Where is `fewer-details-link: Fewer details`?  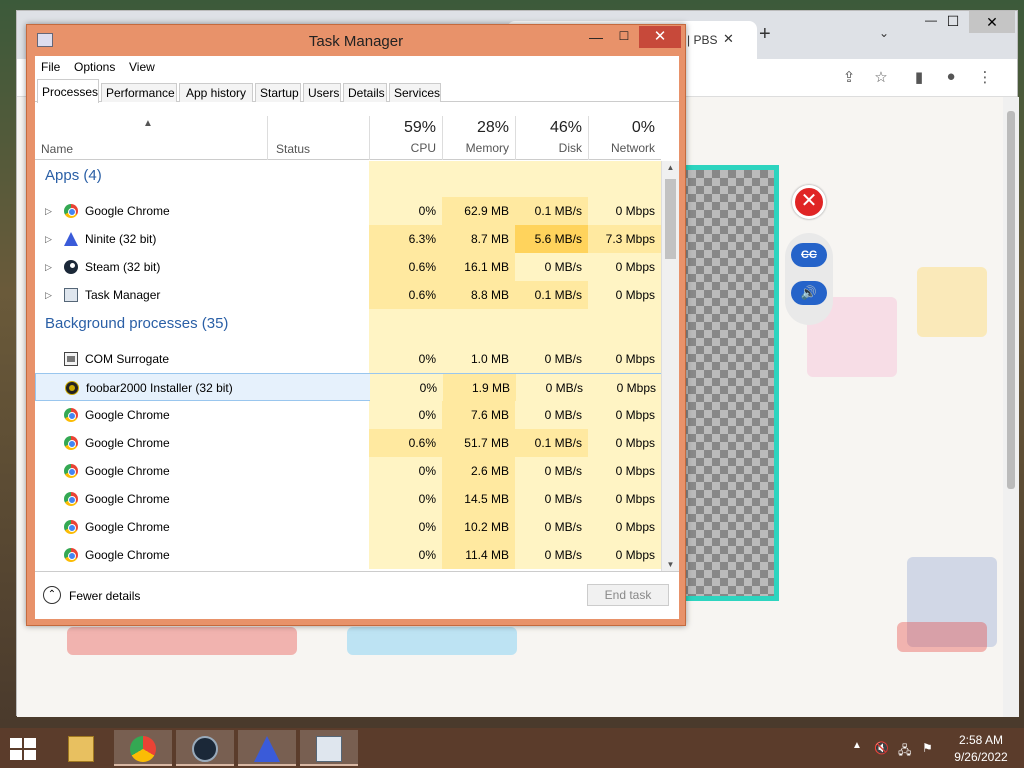
fewer-details-link: Fewer details is located at coordinates (104, 596).